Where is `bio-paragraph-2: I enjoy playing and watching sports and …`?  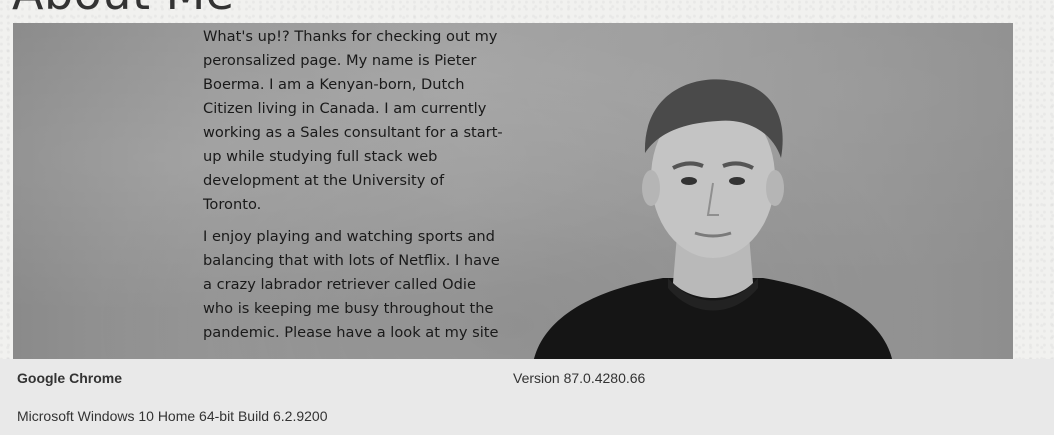
bio-paragraph-2: I enjoy playing and watching sports and … is located at coordinates (351, 284).